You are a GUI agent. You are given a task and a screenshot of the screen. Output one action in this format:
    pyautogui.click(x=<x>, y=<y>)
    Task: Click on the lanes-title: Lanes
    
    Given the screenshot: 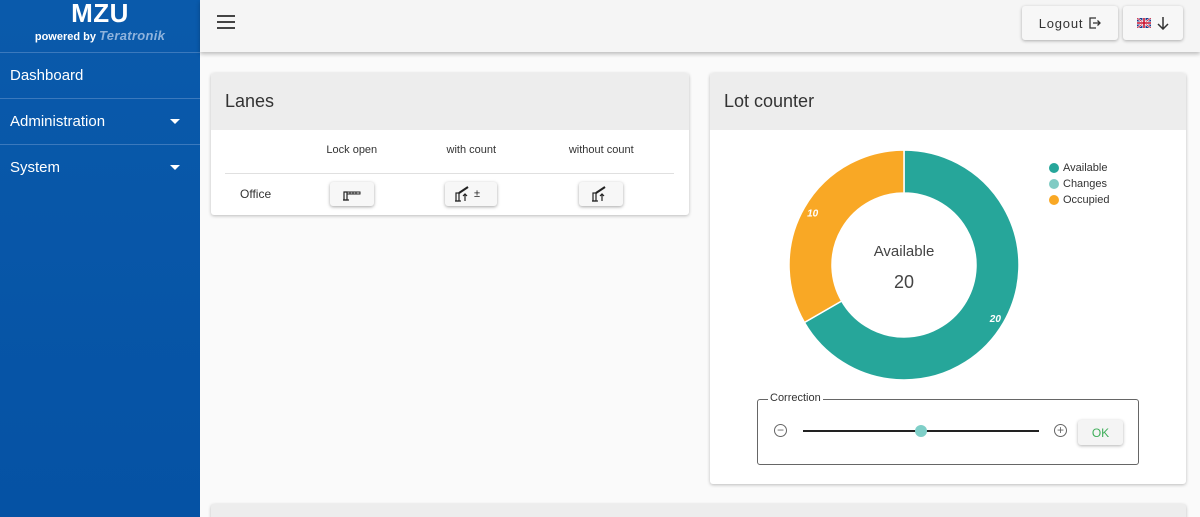 What is the action you would take?
    pyautogui.click(x=450, y=101)
    